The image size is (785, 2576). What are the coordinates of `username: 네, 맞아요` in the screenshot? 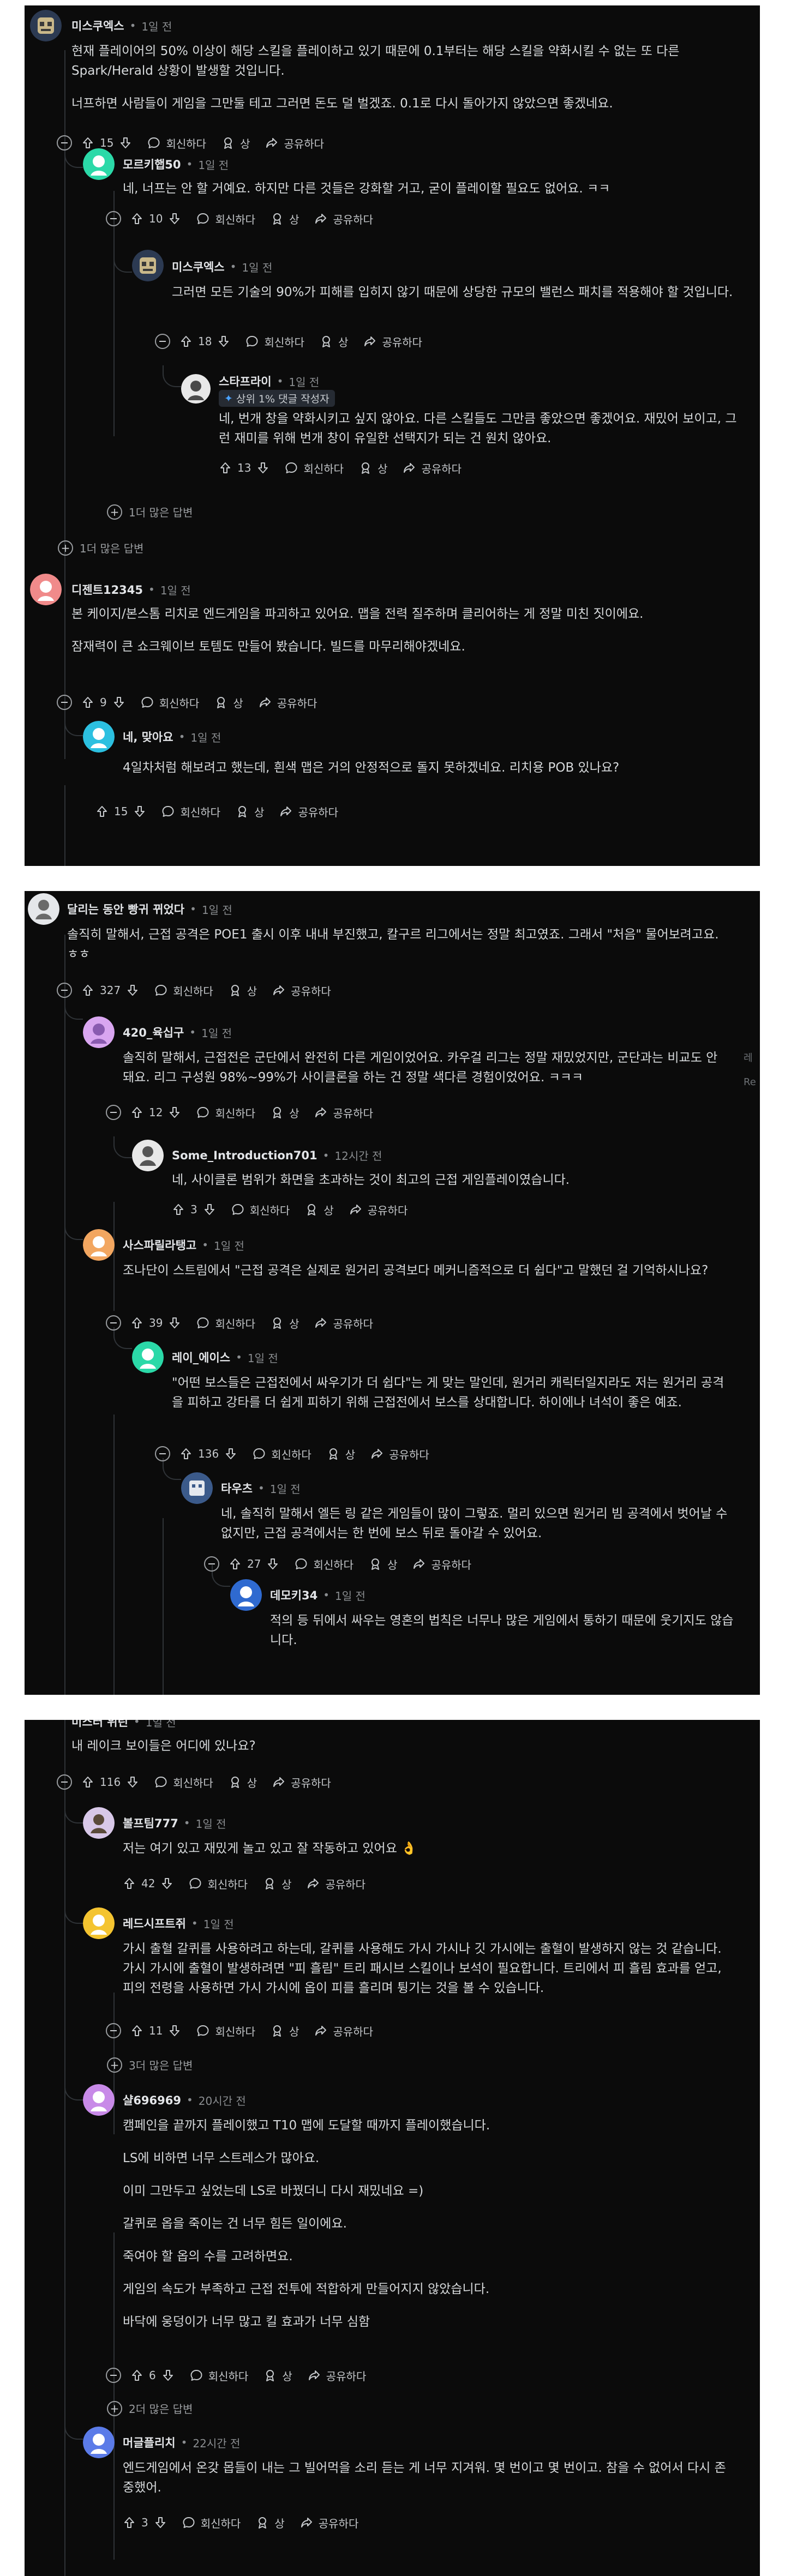 It's located at (148, 737).